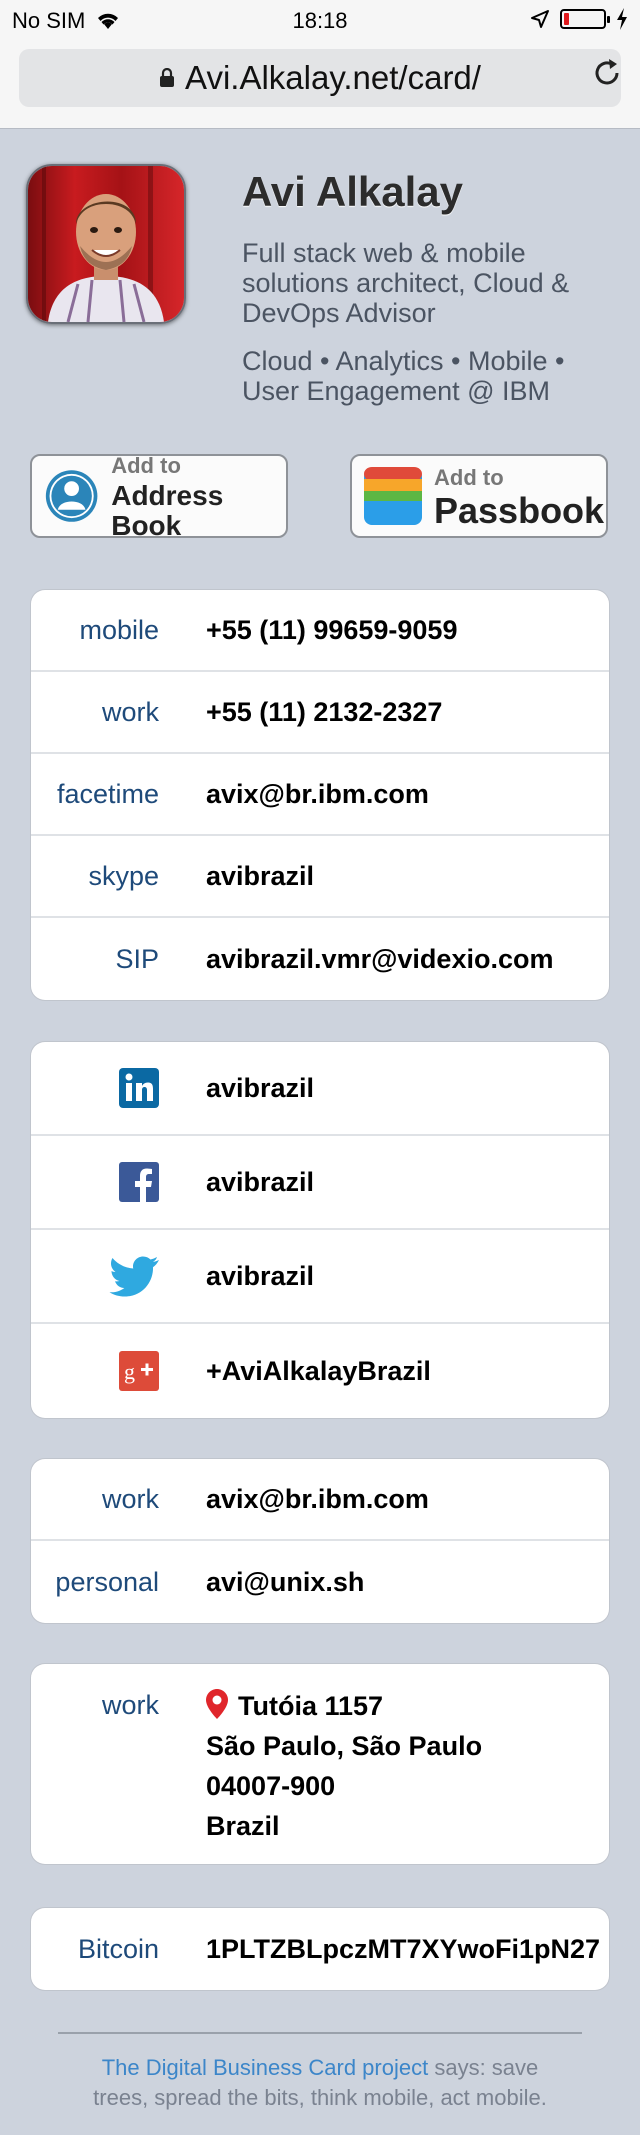 The image size is (640, 2135). I want to click on bitcoin-address: 1PLTZBLpczMT7XYwoFi1pN27, so click(403, 1949).